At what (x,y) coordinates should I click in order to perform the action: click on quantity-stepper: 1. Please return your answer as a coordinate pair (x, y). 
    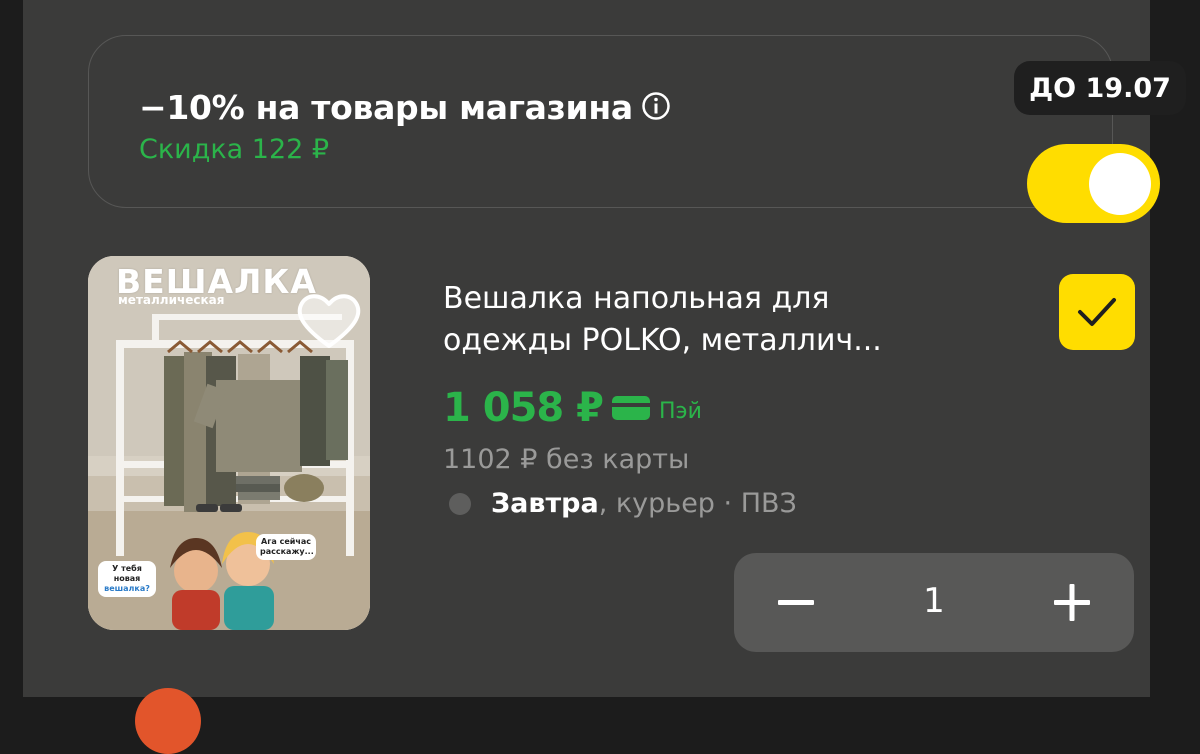
    Looking at the image, I should click on (934, 602).